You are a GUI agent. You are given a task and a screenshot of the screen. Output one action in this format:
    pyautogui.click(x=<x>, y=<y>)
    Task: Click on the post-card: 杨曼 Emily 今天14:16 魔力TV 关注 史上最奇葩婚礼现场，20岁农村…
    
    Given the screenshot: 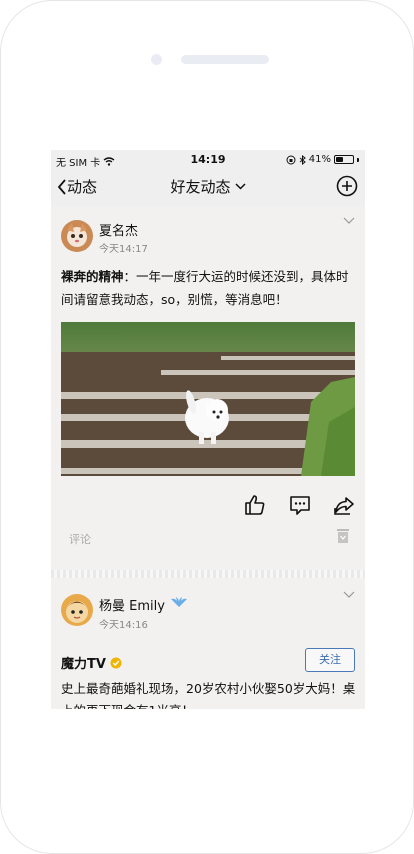 What is the action you would take?
    pyautogui.click(x=208, y=643)
    